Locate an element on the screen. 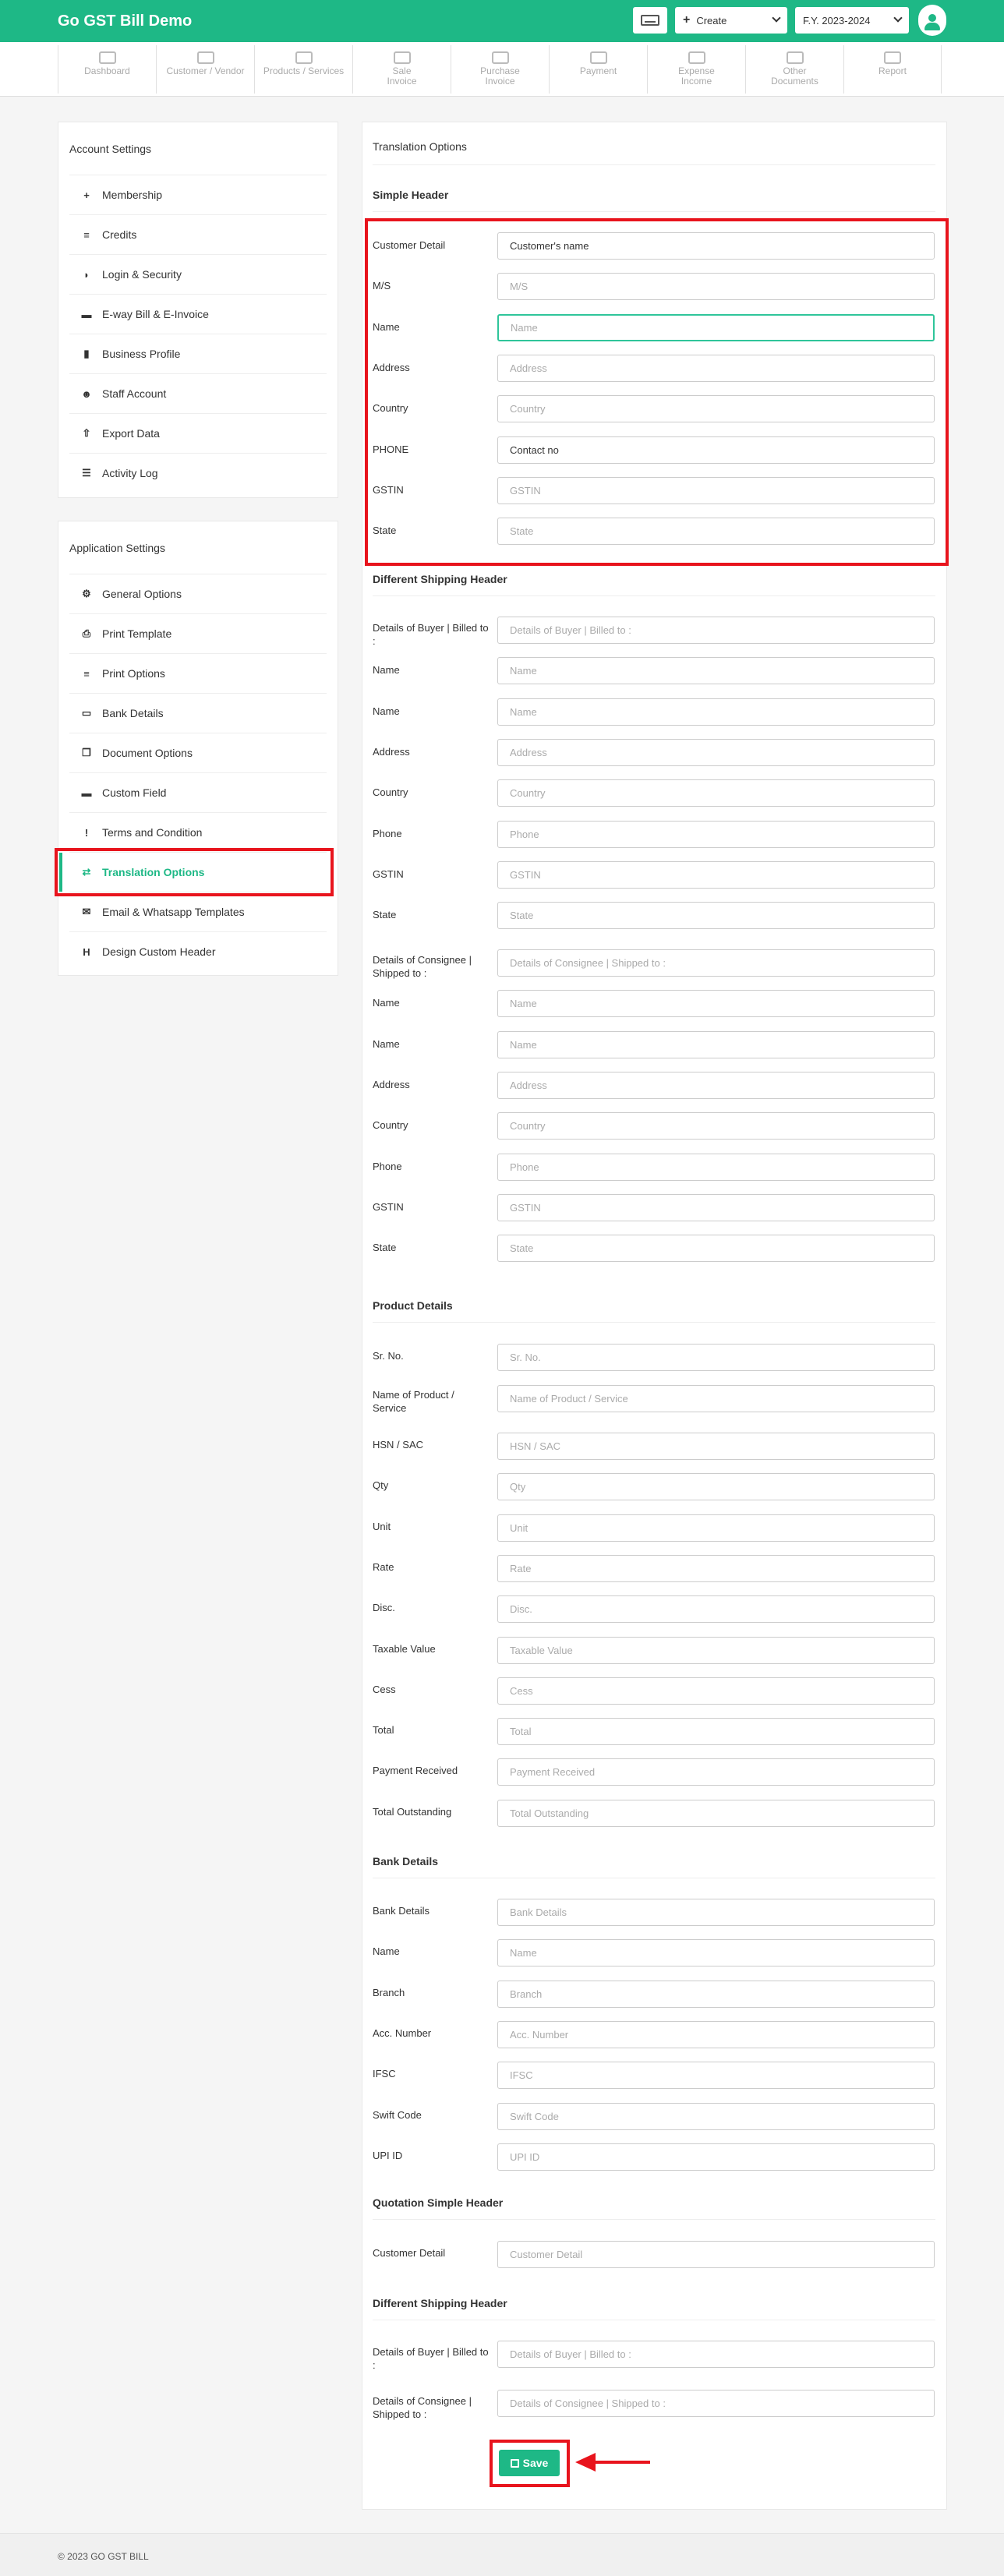 The width and height of the screenshot is (1004, 2576). field-label: IFSC is located at coordinates (384, 2074).